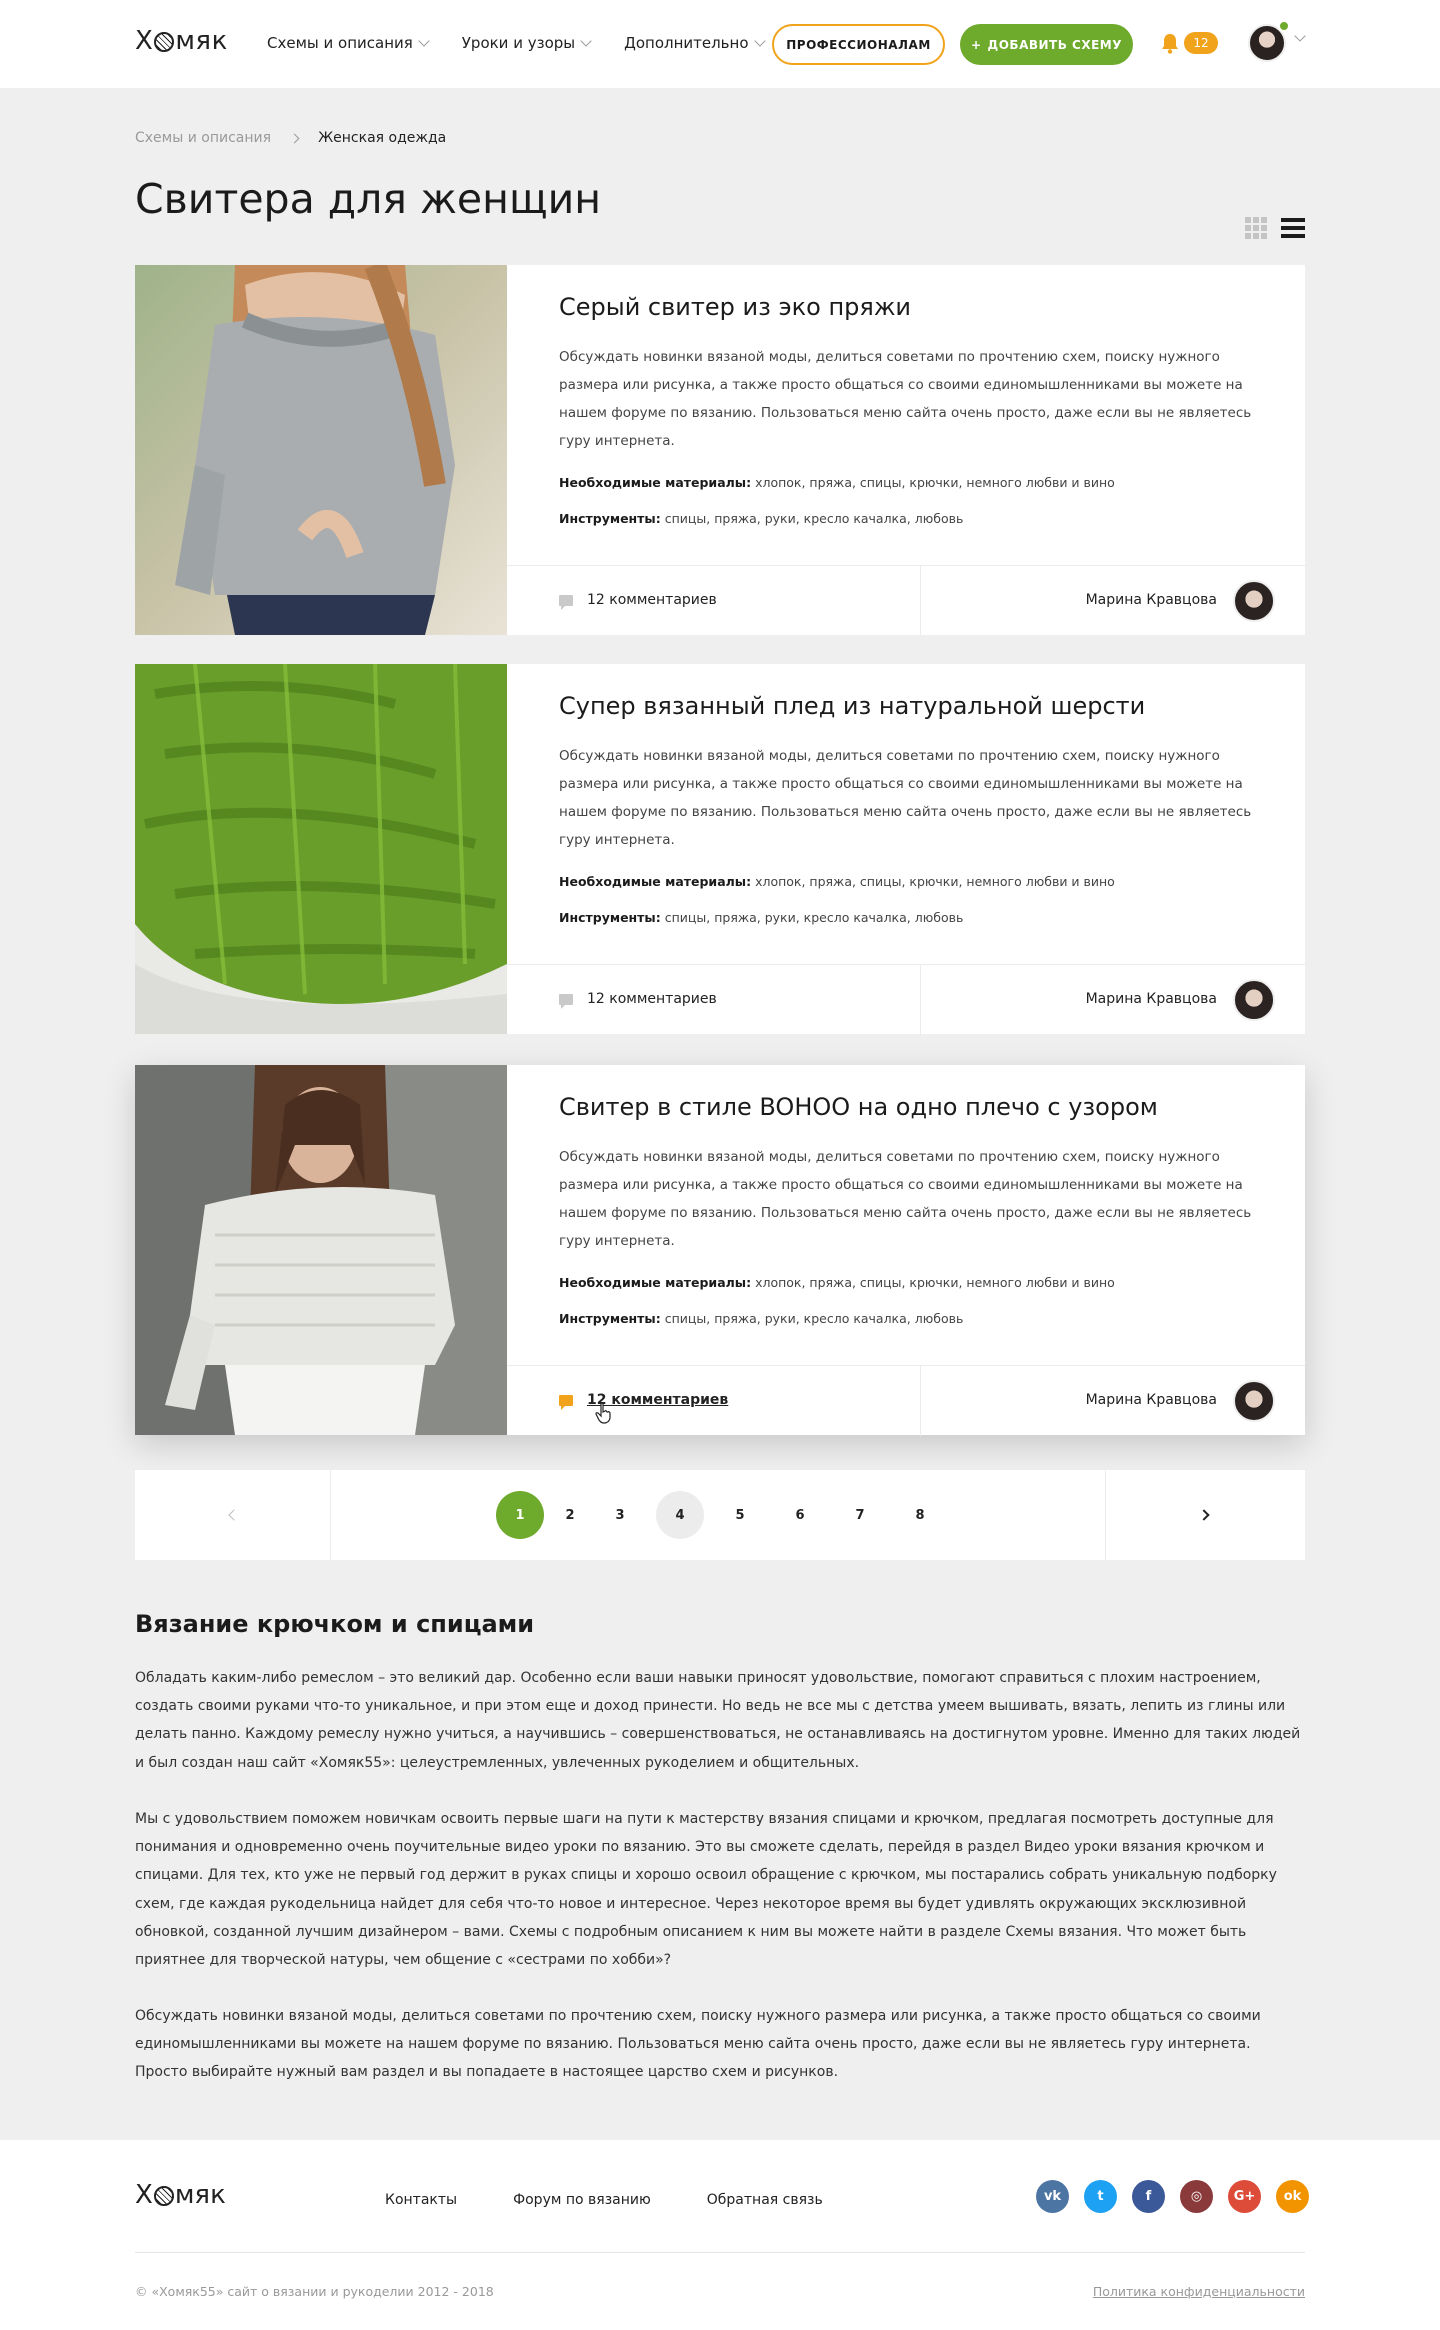  I want to click on chevron-right-icon, so click(1204, 1515).